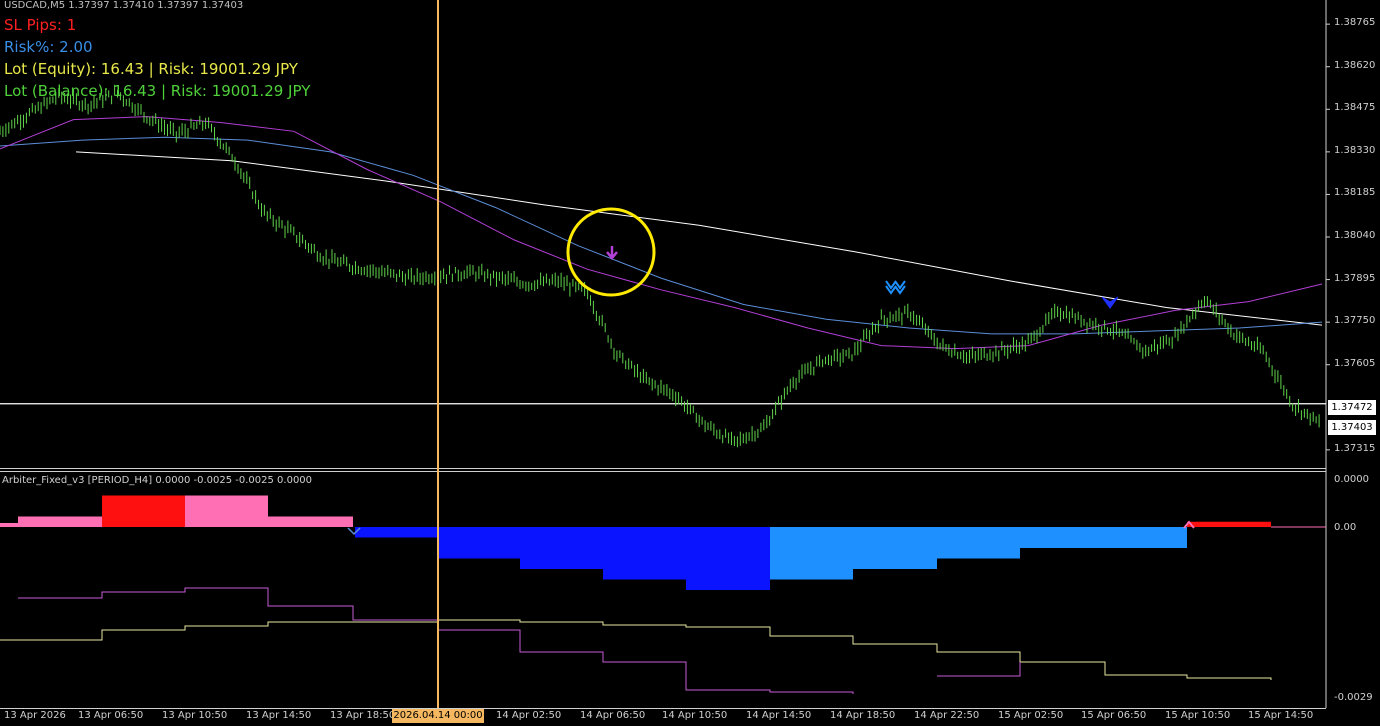 The height and width of the screenshot is (726, 1380). I want to click on time-axis-label: 13 Apr 2026, so click(35, 715).